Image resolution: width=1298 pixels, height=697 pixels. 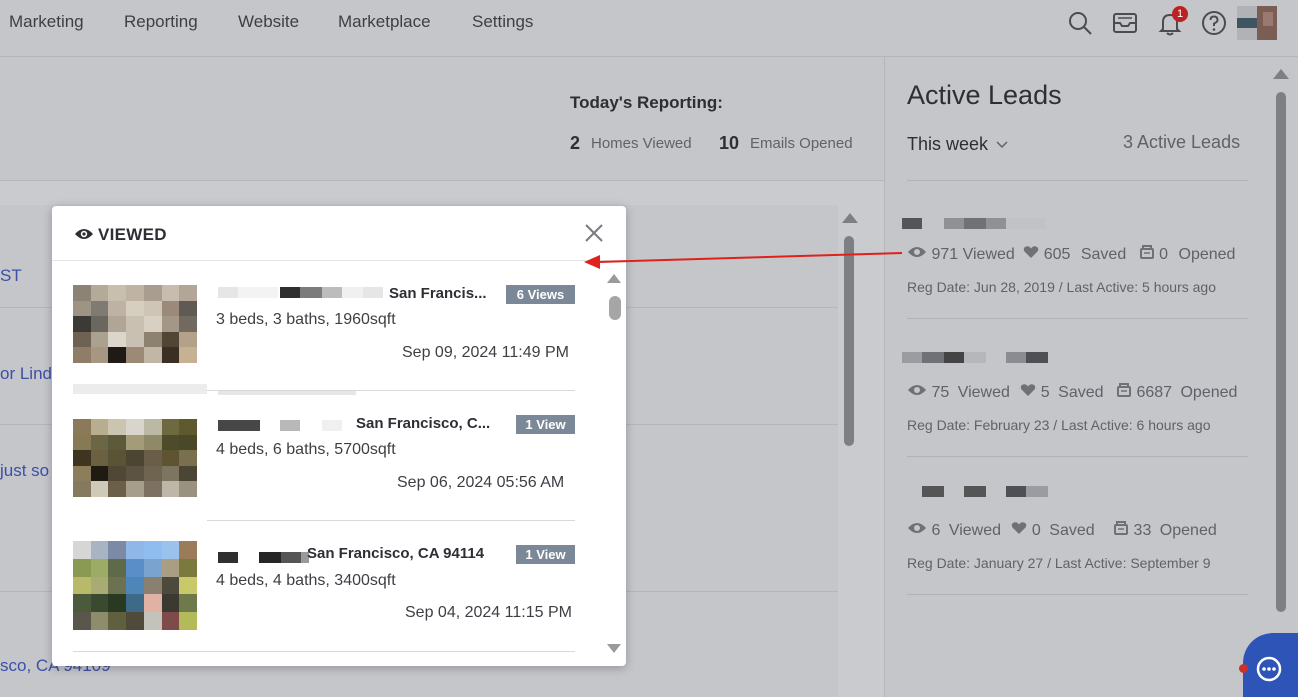 What do you see at coordinates (615, 308) in the screenshot?
I see `modal-scroll-thumb` at bounding box center [615, 308].